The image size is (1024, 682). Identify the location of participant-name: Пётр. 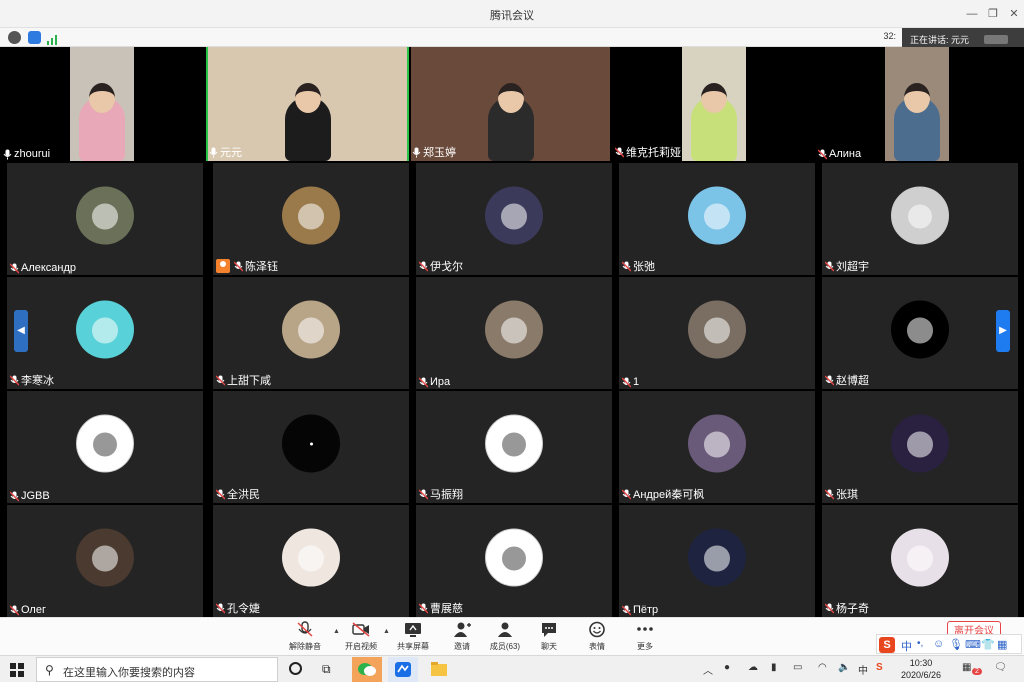
(639, 610).